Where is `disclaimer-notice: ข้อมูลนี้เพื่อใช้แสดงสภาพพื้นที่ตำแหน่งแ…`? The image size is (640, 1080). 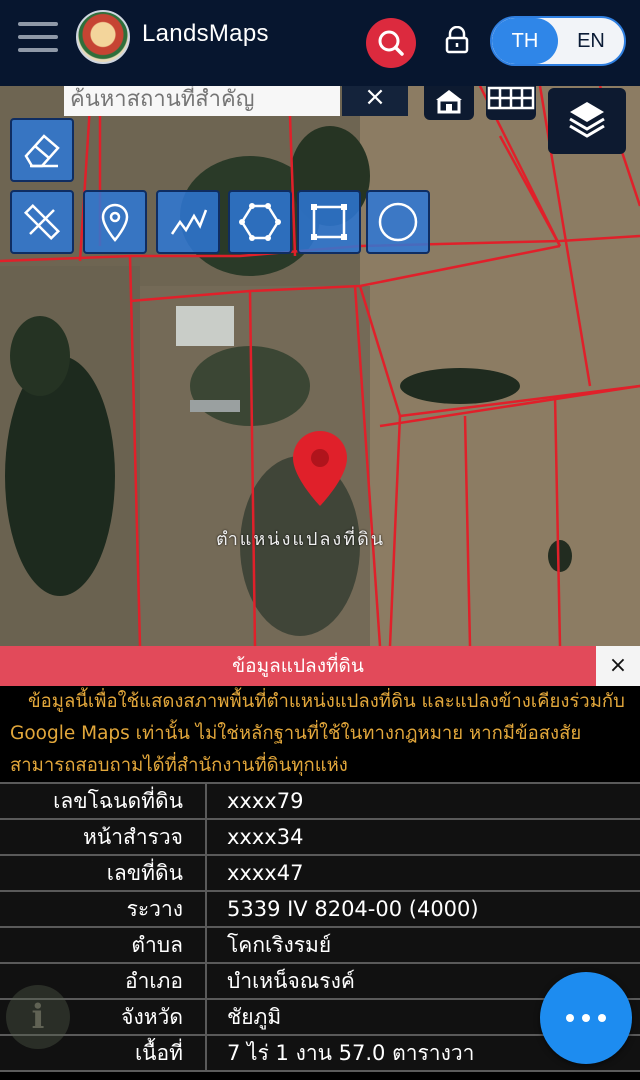
disclaimer-notice: ข้อมูลนี้เพื่อใช้แสดงสภาพพื้นที่ตำแหน่งแ… is located at coordinates (320, 734).